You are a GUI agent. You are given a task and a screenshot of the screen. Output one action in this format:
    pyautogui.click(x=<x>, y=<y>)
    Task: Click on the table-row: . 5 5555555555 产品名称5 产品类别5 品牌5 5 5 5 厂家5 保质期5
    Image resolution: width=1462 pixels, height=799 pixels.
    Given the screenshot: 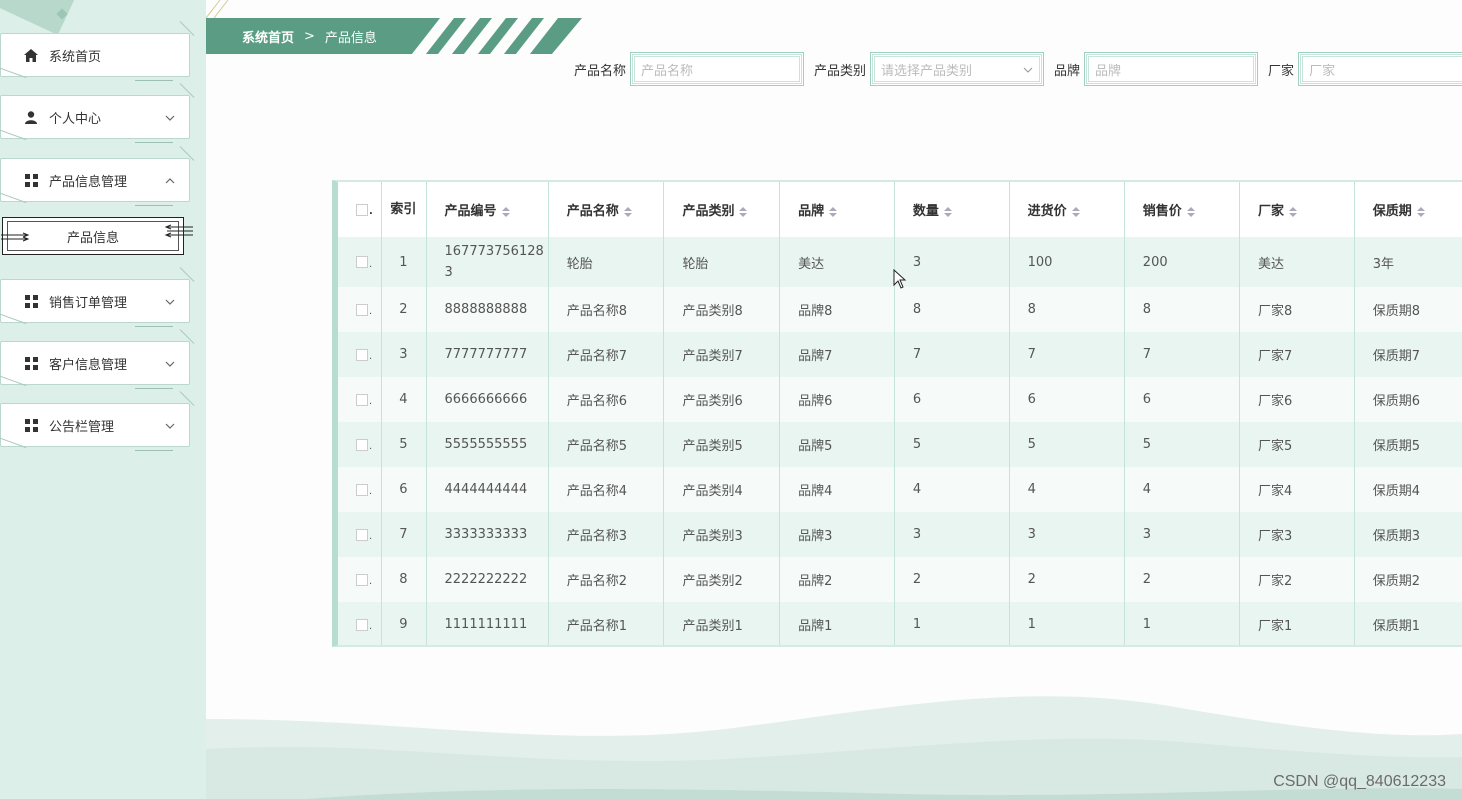 What is the action you would take?
    pyautogui.click(x=900, y=444)
    